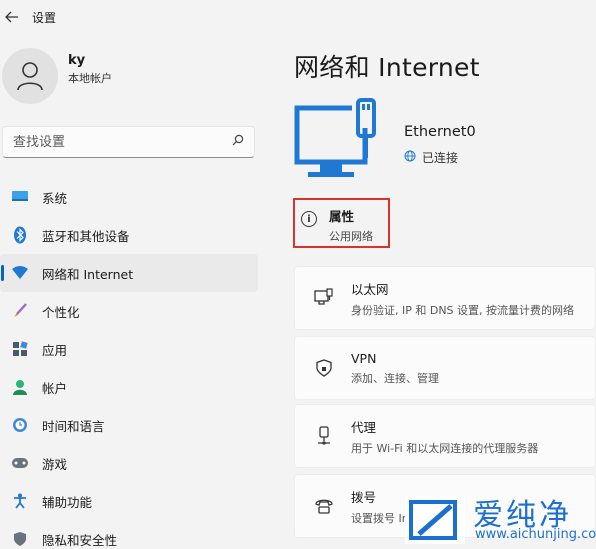  What do you see at coordinates (55, 350) in the screenshot?
I see `nav-item-label: 应用` at bounding box center [55, 350].